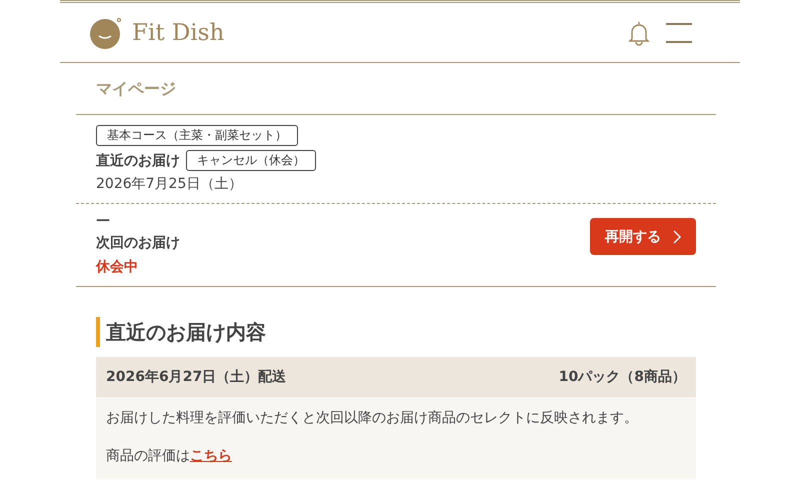 The image size is (800, 495). I want to click on section-heading: 直近のお届け内容, so click(396, 332).